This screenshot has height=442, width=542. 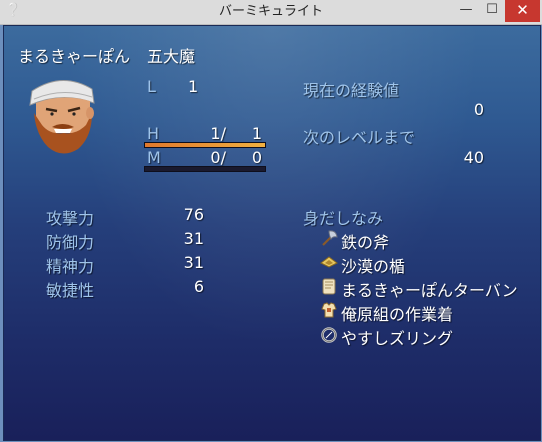 I want to click on mp-label: M, so click(x=154, y=157).